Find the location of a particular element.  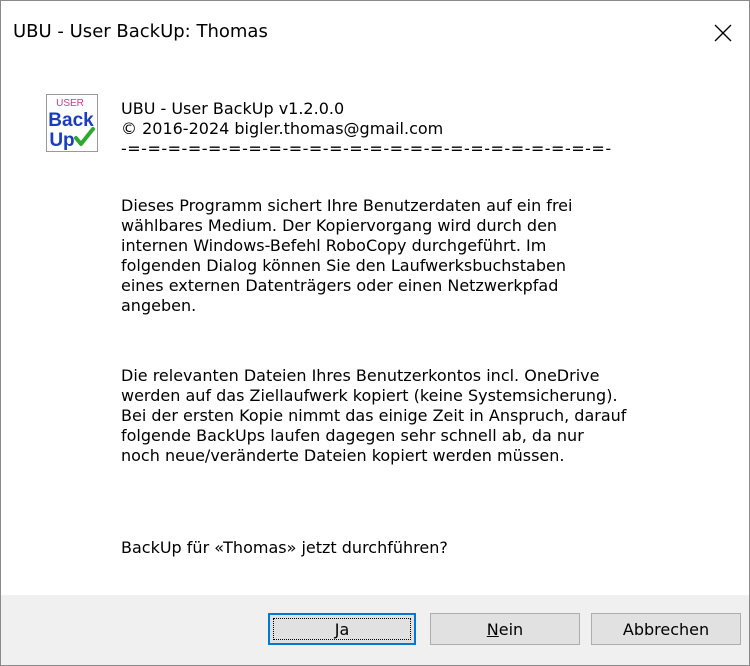

app-version: UBU - User BackUp v1.2.0.0 is located at coordinates (233, 108).